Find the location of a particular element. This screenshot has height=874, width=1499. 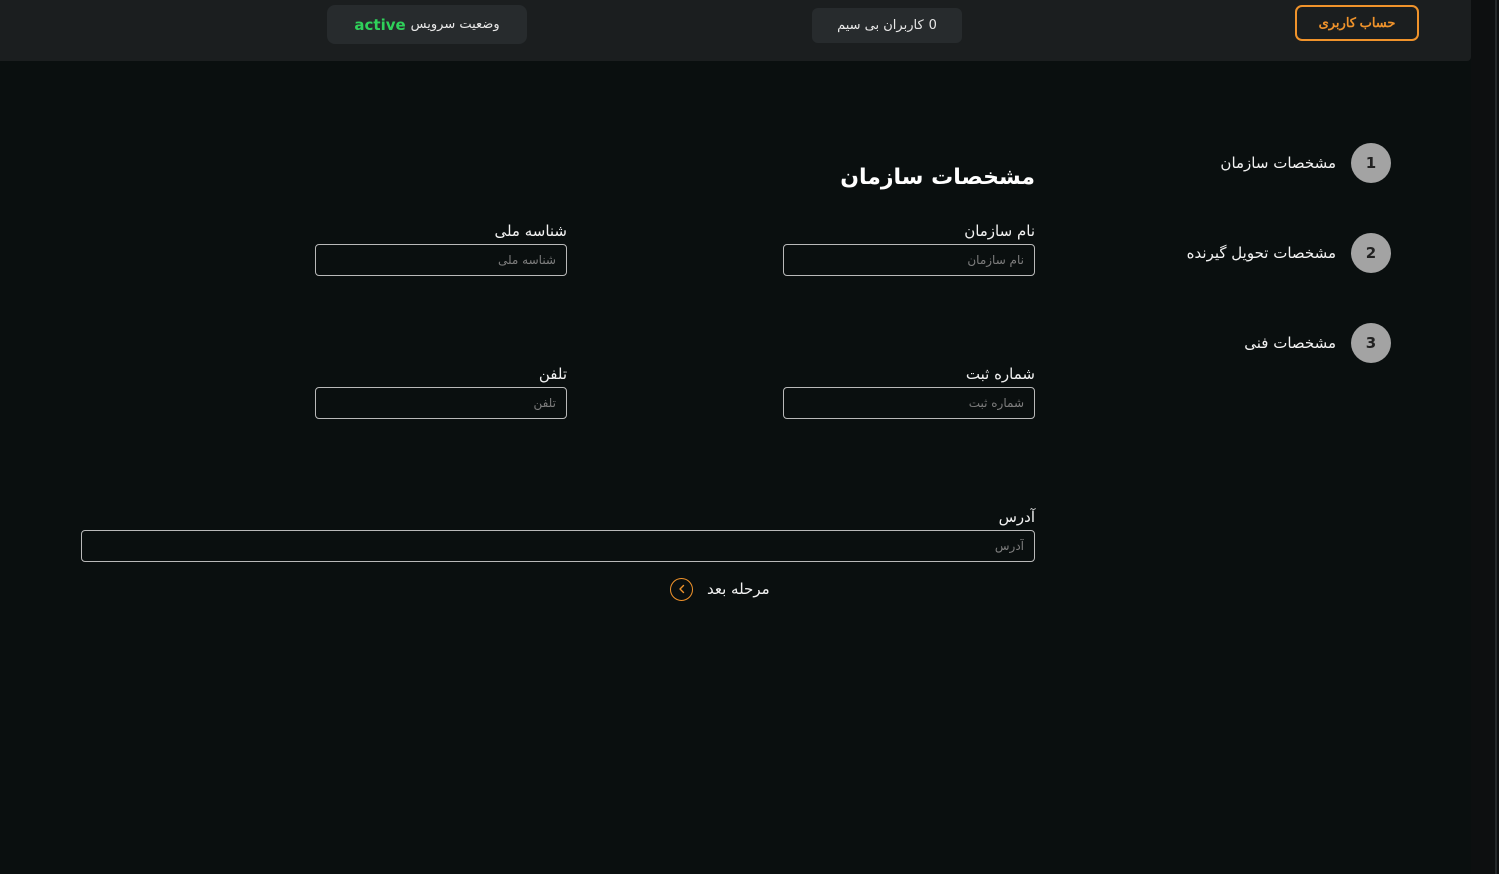

scrollbar is located at coordinates (1485, 437).